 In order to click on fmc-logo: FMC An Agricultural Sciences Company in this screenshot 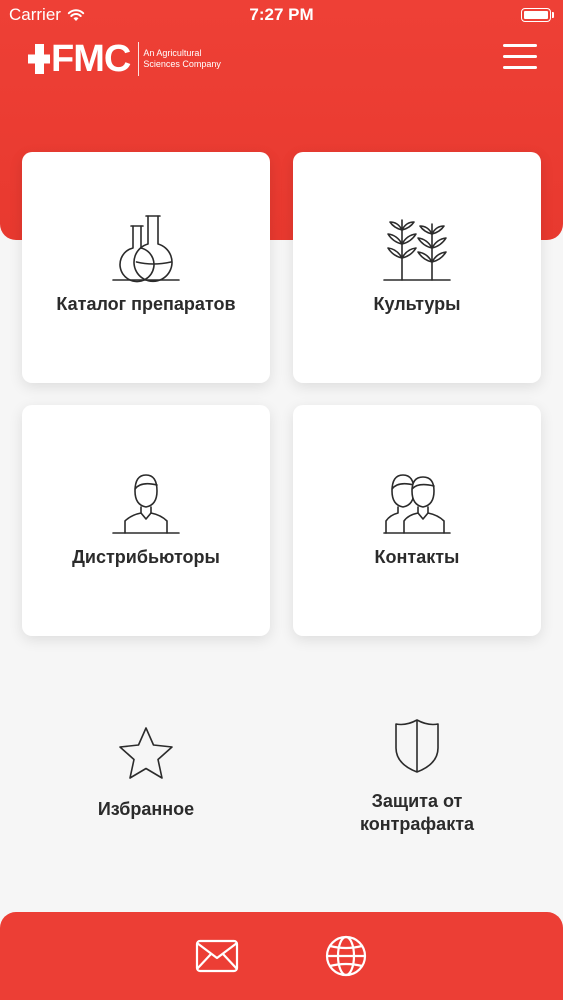, I will do `click(124, 59)`.